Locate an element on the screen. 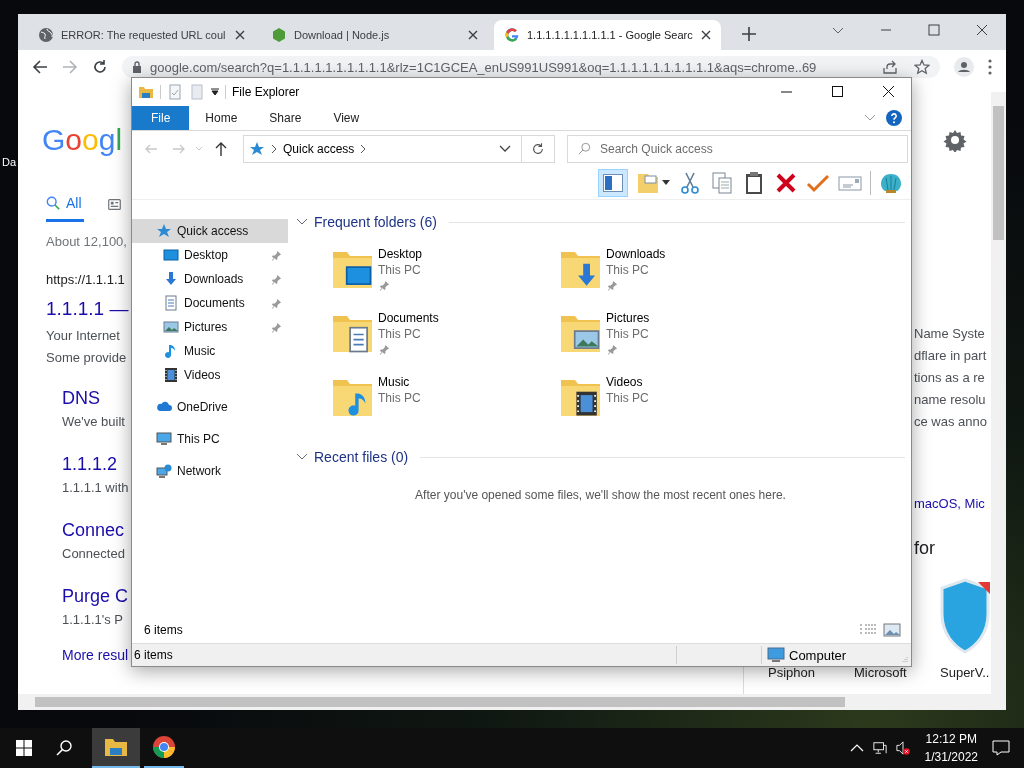 This screenshot has height=768, width=1024. lock-icon is located at coordinates (137, 67).